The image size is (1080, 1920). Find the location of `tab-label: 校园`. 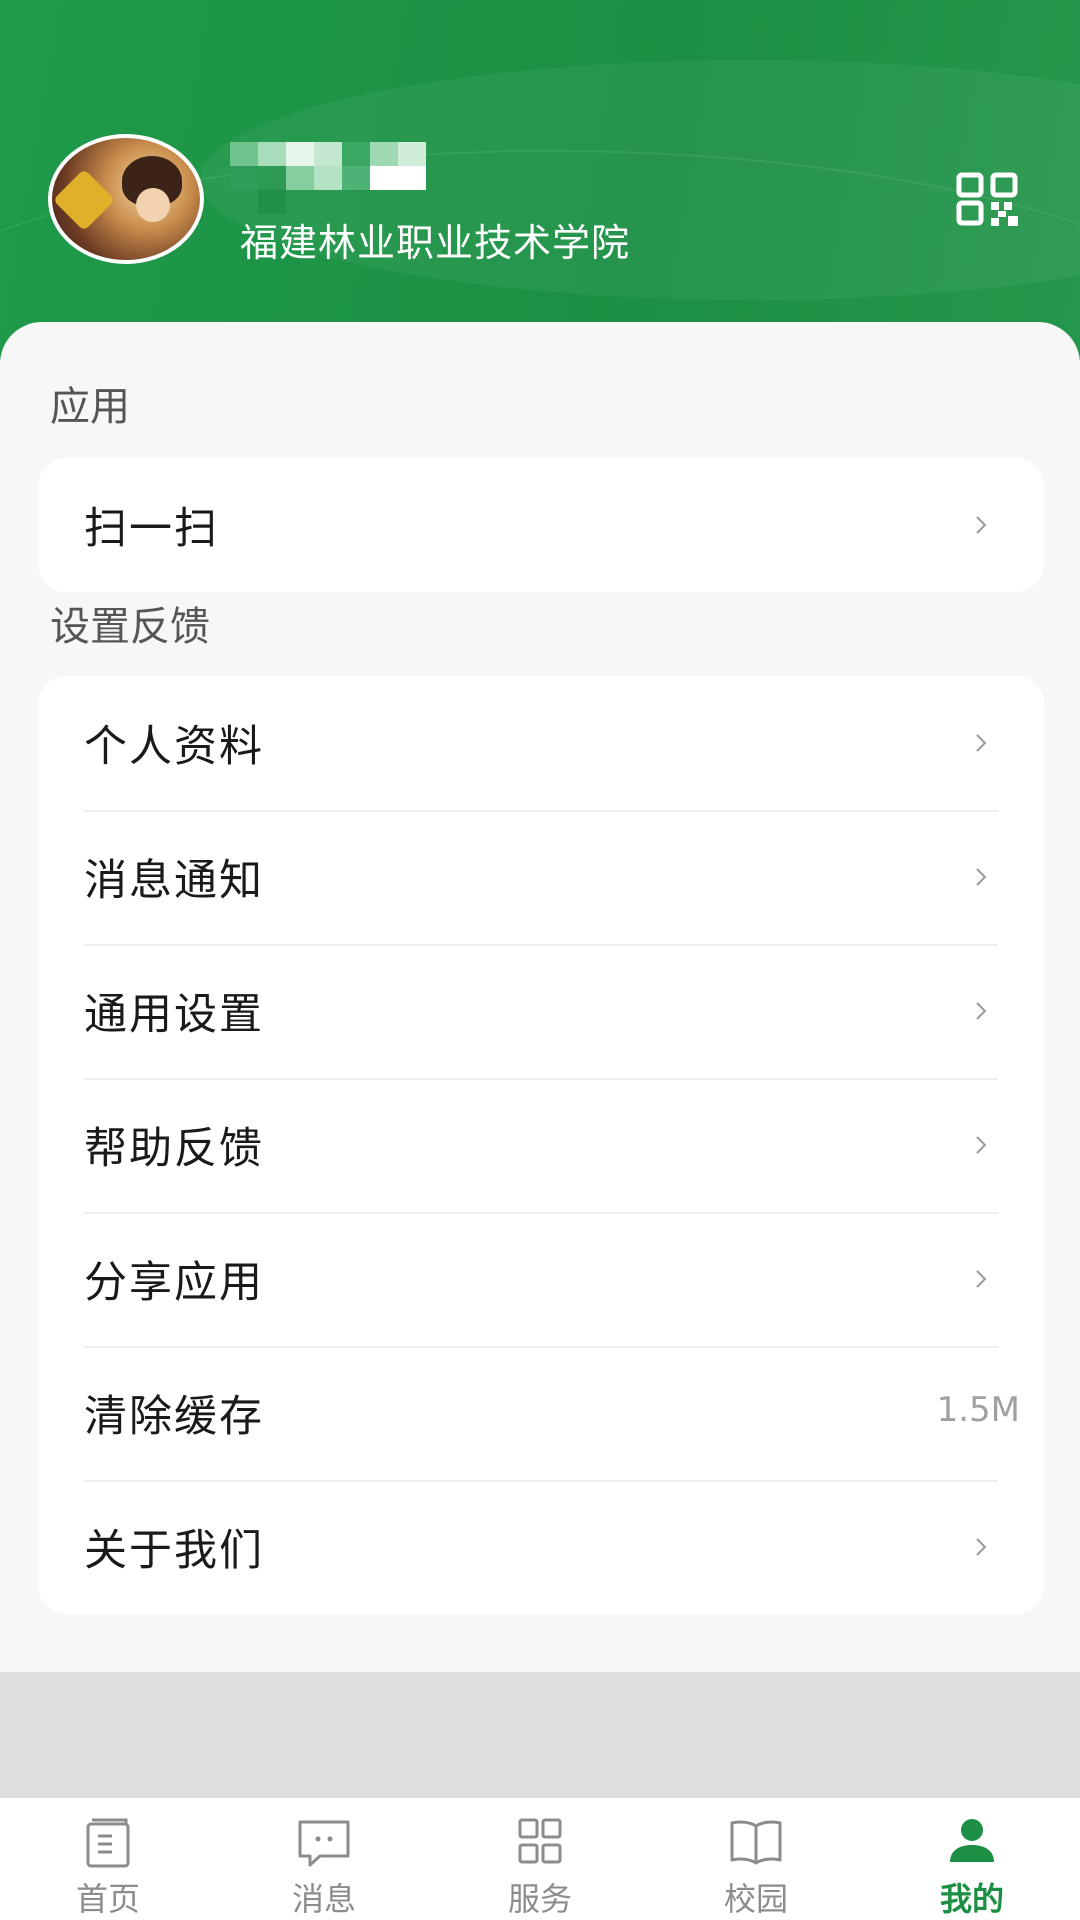

tab-label: 校园 is located at coordinates (755, 1899).